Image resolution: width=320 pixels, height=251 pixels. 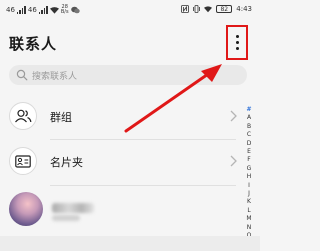 I want to click on index-letter: N, so click(x=249, y=228).